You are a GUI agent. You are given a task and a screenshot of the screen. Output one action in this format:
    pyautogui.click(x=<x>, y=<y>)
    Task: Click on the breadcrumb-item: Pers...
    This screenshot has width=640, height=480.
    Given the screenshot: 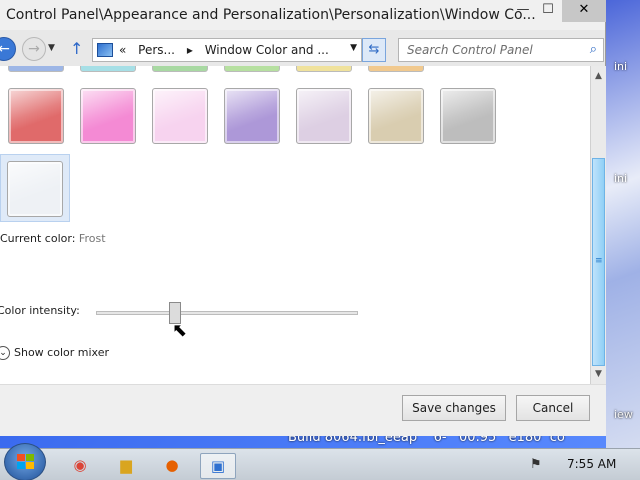 What is the action you would take?
    pyautogui.click(x=156, y=50)
    